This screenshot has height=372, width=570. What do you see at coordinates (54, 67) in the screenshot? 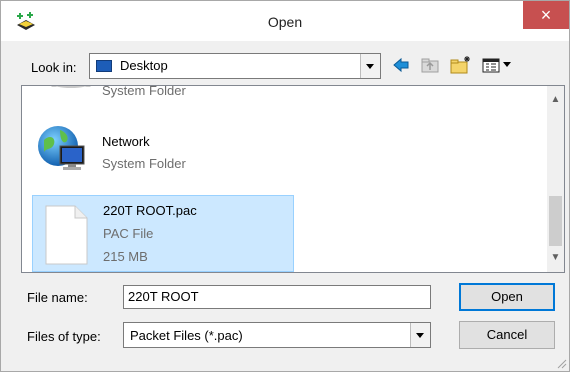
I see `look-in-label: Look in:` at bounding box center [54, 67].